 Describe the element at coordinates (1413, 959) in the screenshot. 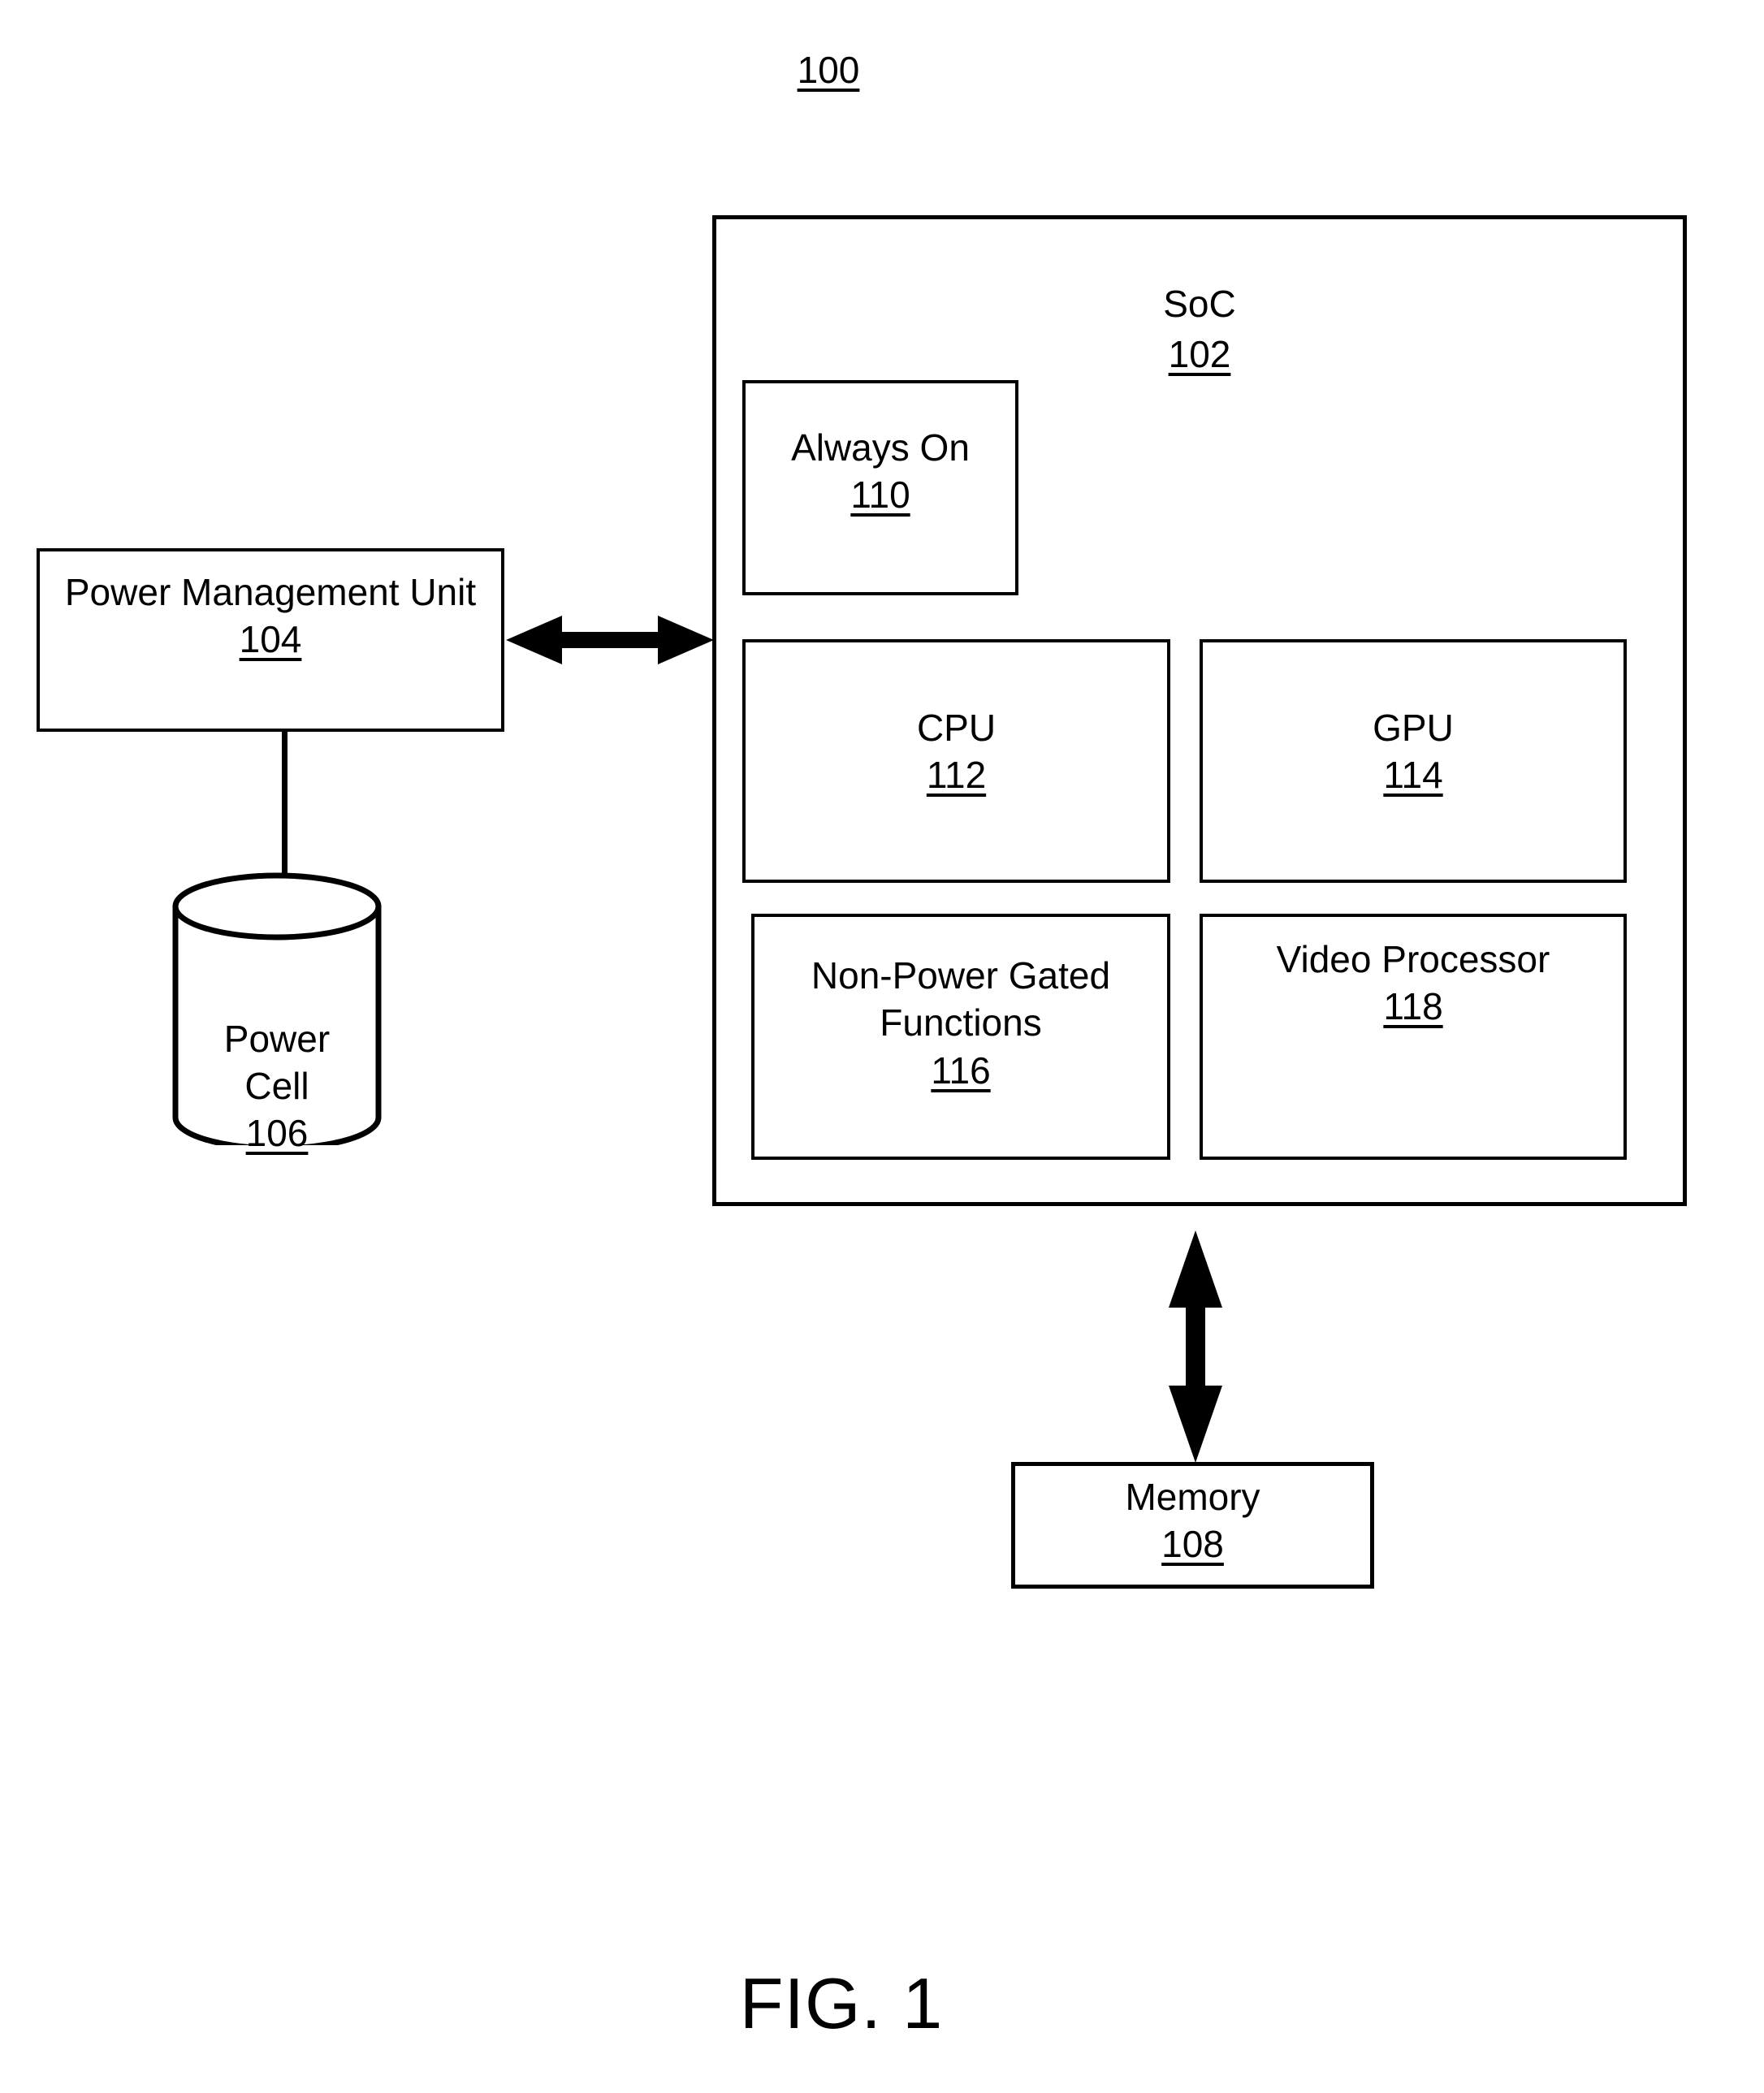

I see `video-processor-label: Video Processor` at that location.